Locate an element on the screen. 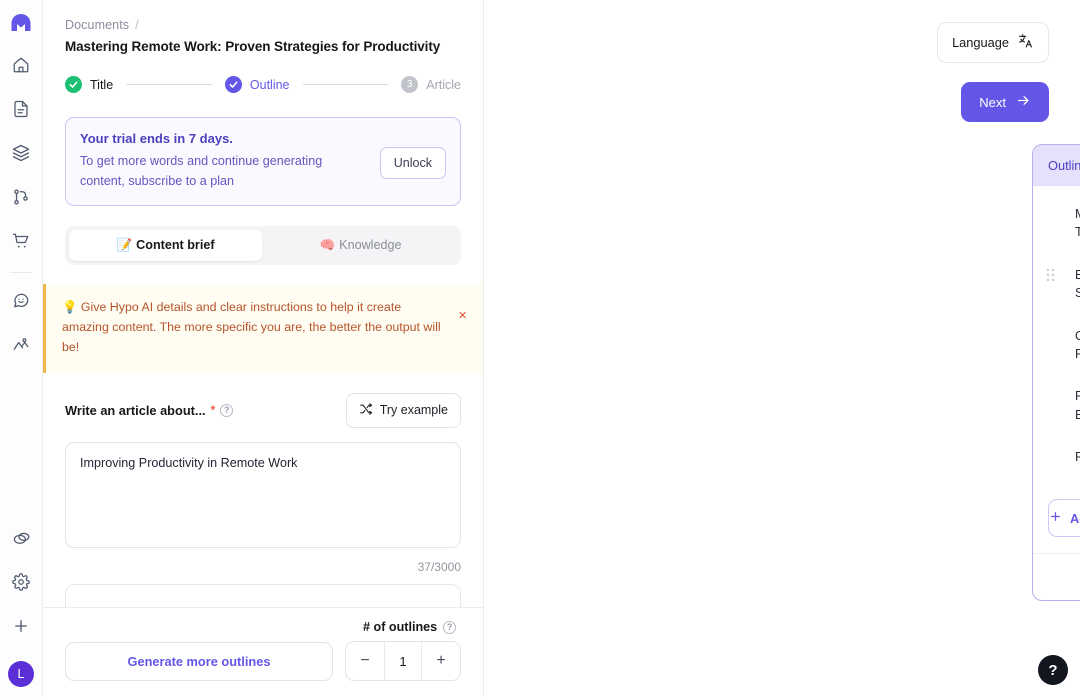 This screenshot has height=697, width=1080. help-circle-icon: ? is located at coordinates (227, 410).